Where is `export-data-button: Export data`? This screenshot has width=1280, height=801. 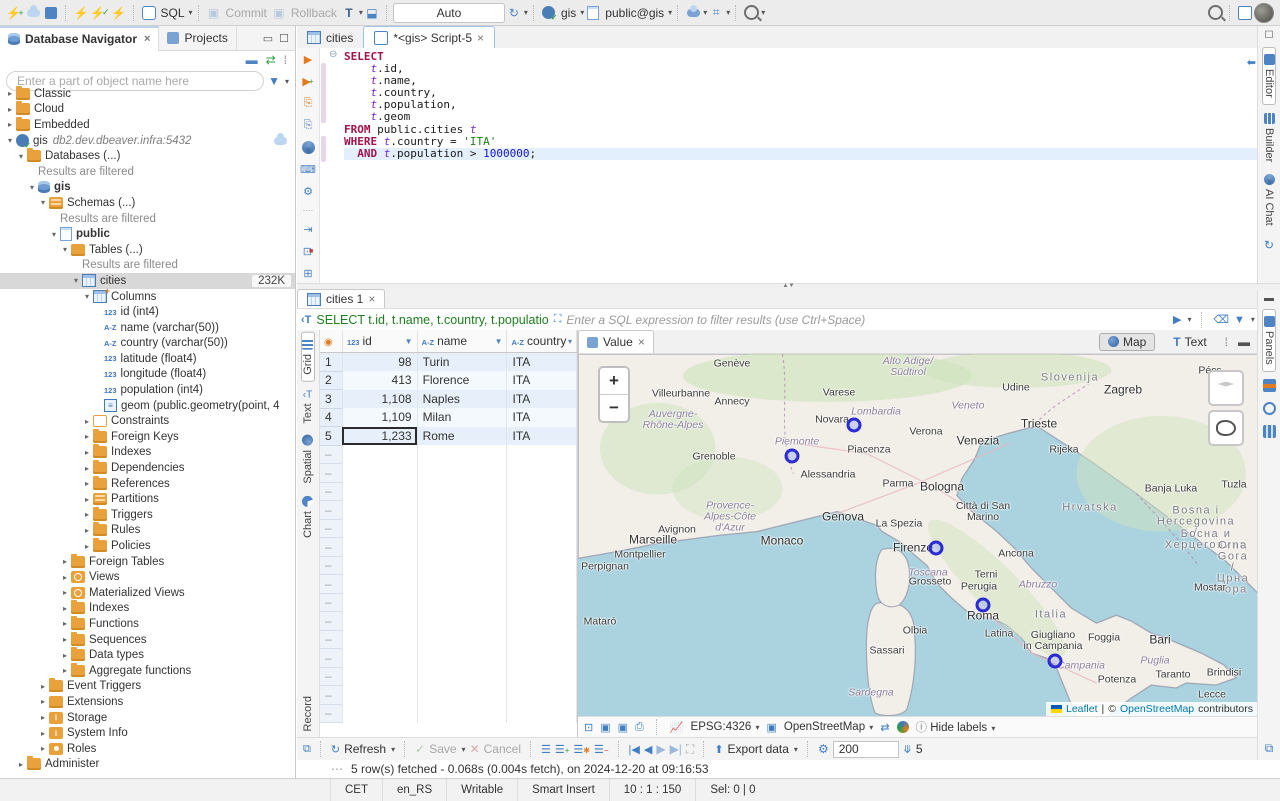
export-data-button: Export data is located at coordinates (758, 749).